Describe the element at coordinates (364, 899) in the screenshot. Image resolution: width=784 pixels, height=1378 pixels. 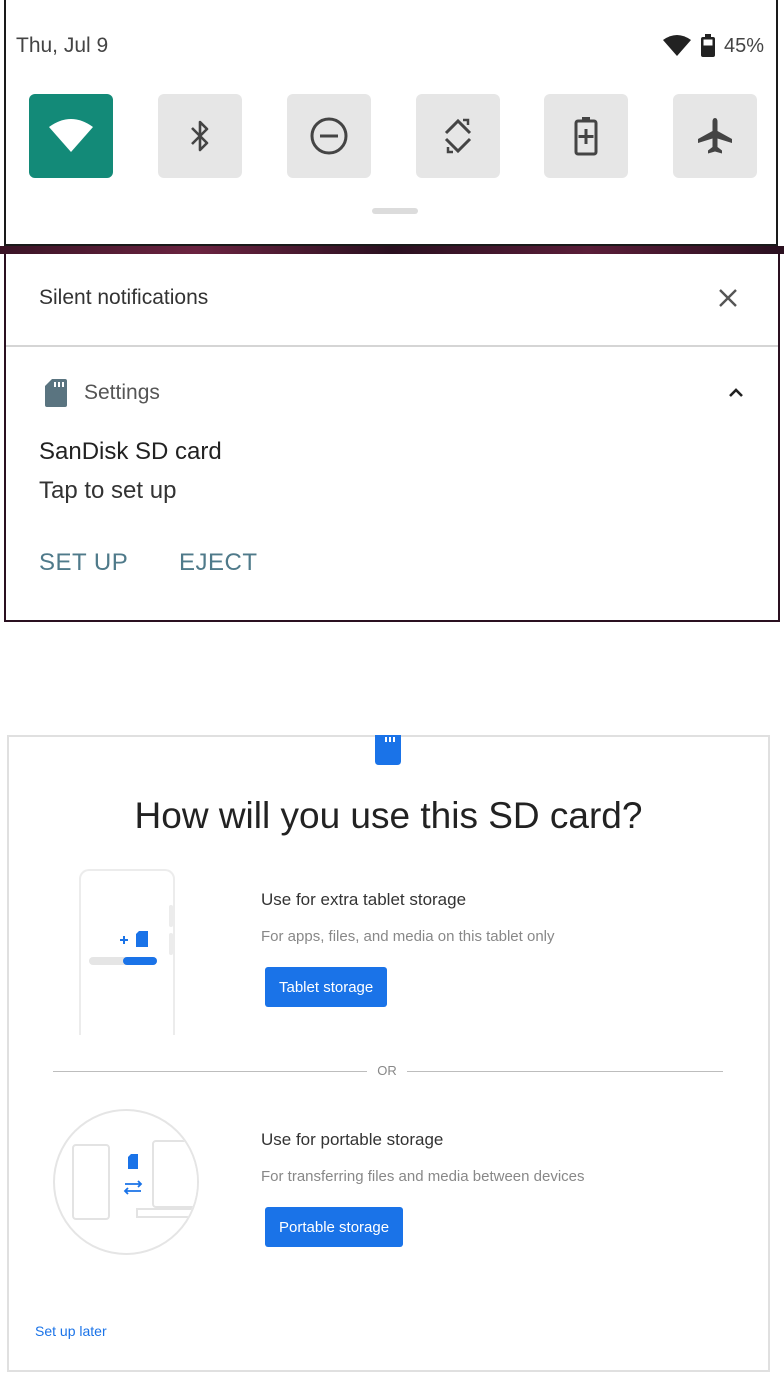
I see `tablet-storage-title: Use for extra tablet storage` at that location.